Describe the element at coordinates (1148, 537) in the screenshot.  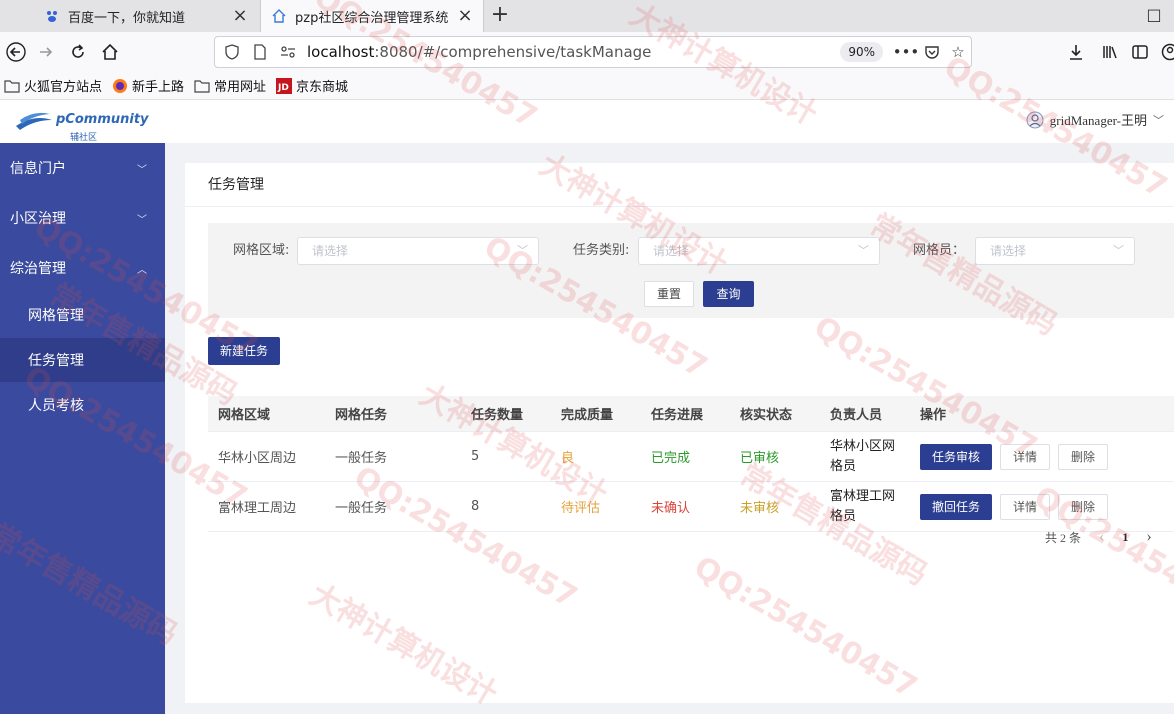
I see `chevron-right-icon: ›` at that location.